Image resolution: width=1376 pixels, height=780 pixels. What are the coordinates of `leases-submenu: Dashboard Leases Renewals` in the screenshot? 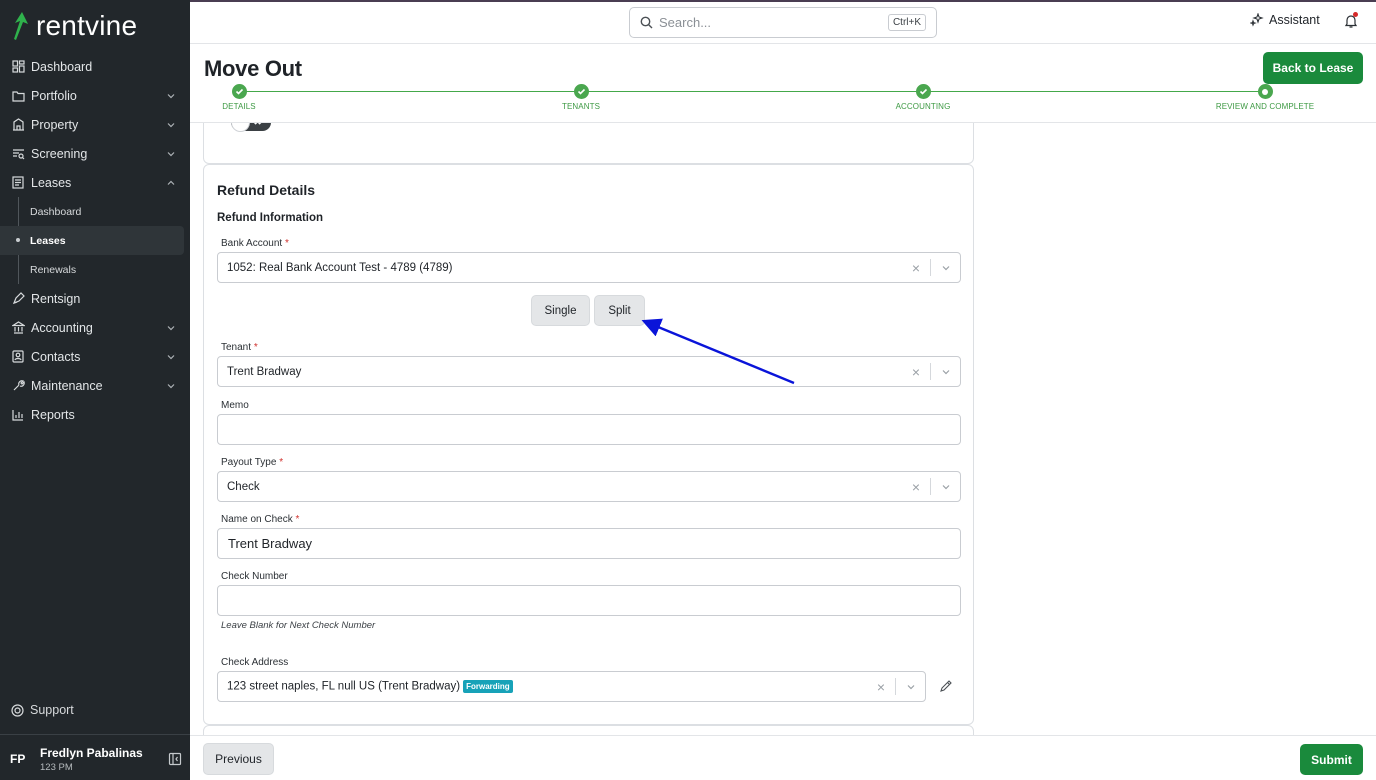 It's located at (95, 240).